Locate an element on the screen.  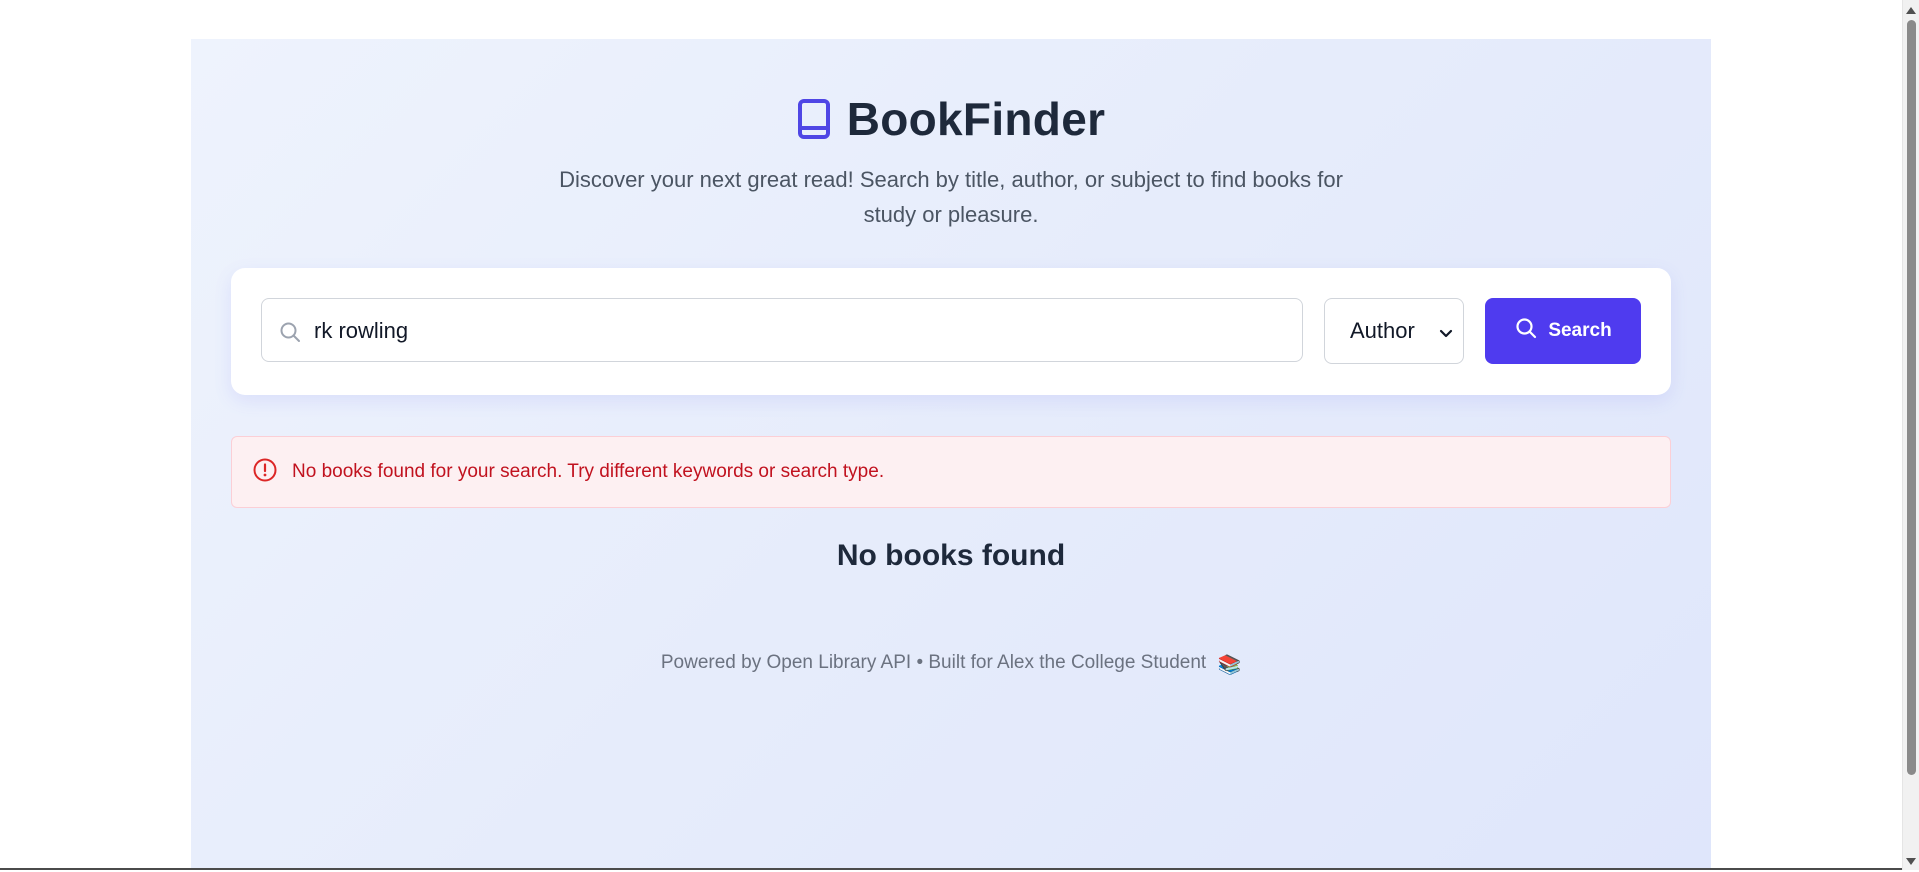
scrollbar-thumb is located at coordinates (1911, 397).